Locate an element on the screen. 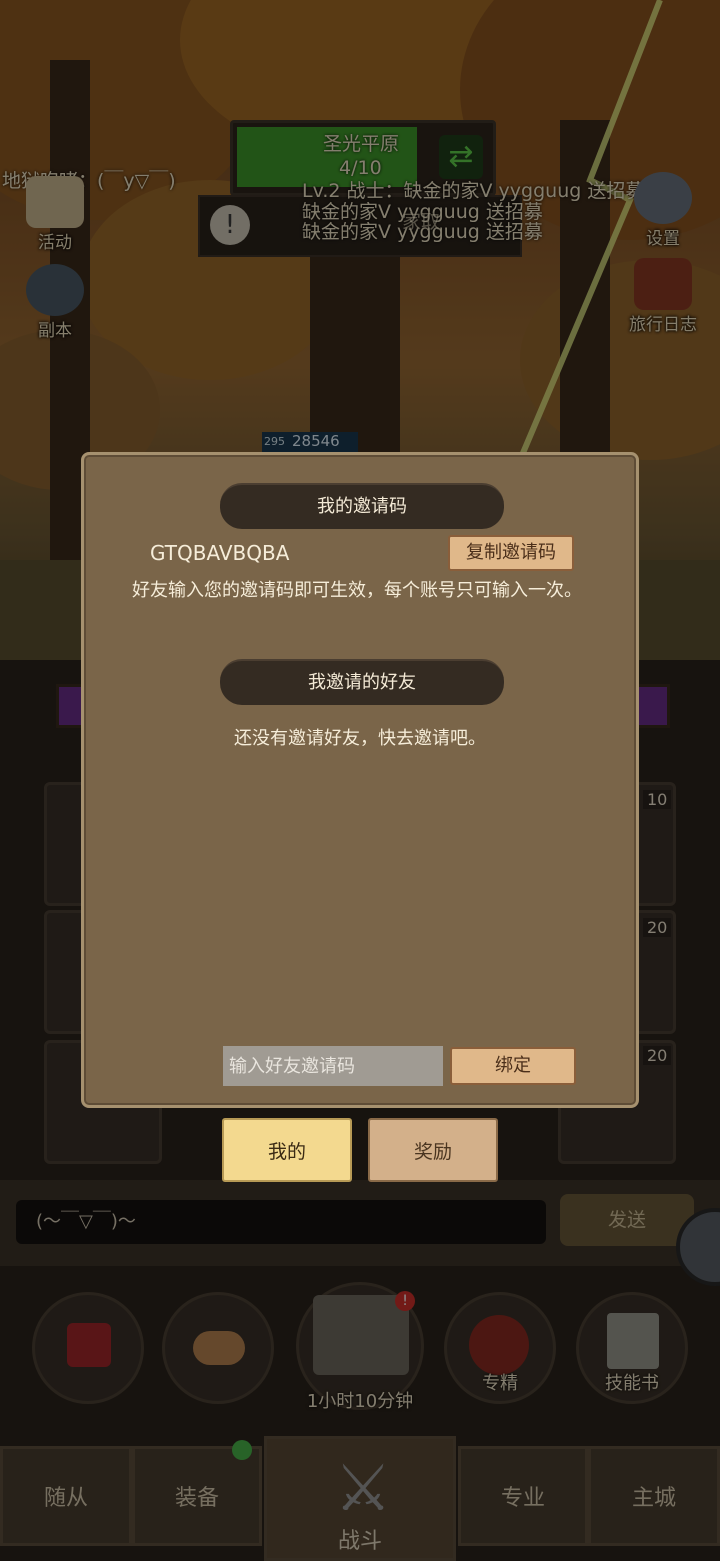 The width and height of the screenshot is (720, 1561). bind-button: 绑定 is located at coordinates (513, 1066).